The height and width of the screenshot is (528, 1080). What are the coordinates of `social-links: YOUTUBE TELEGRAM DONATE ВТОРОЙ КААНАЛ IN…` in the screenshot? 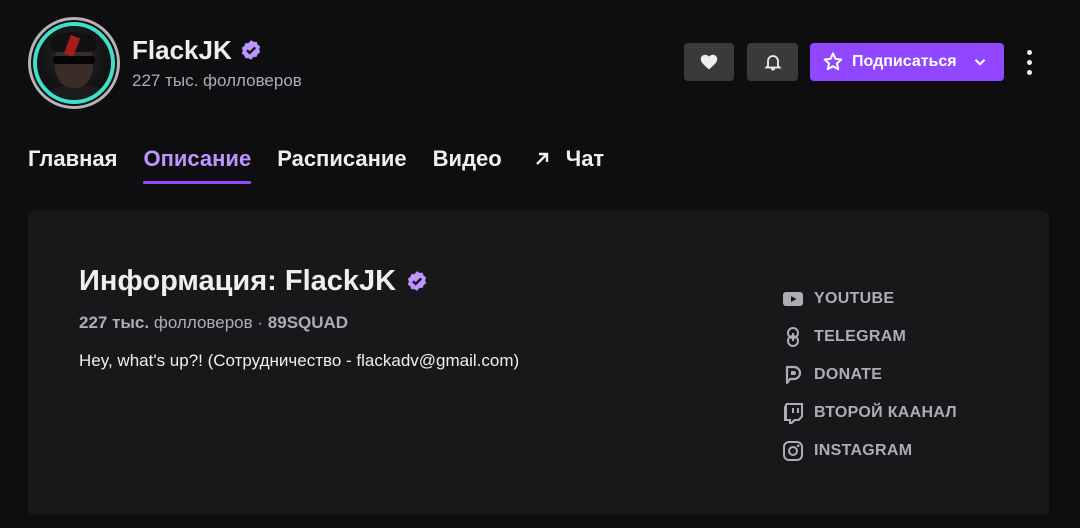 It's located at (869, 375).